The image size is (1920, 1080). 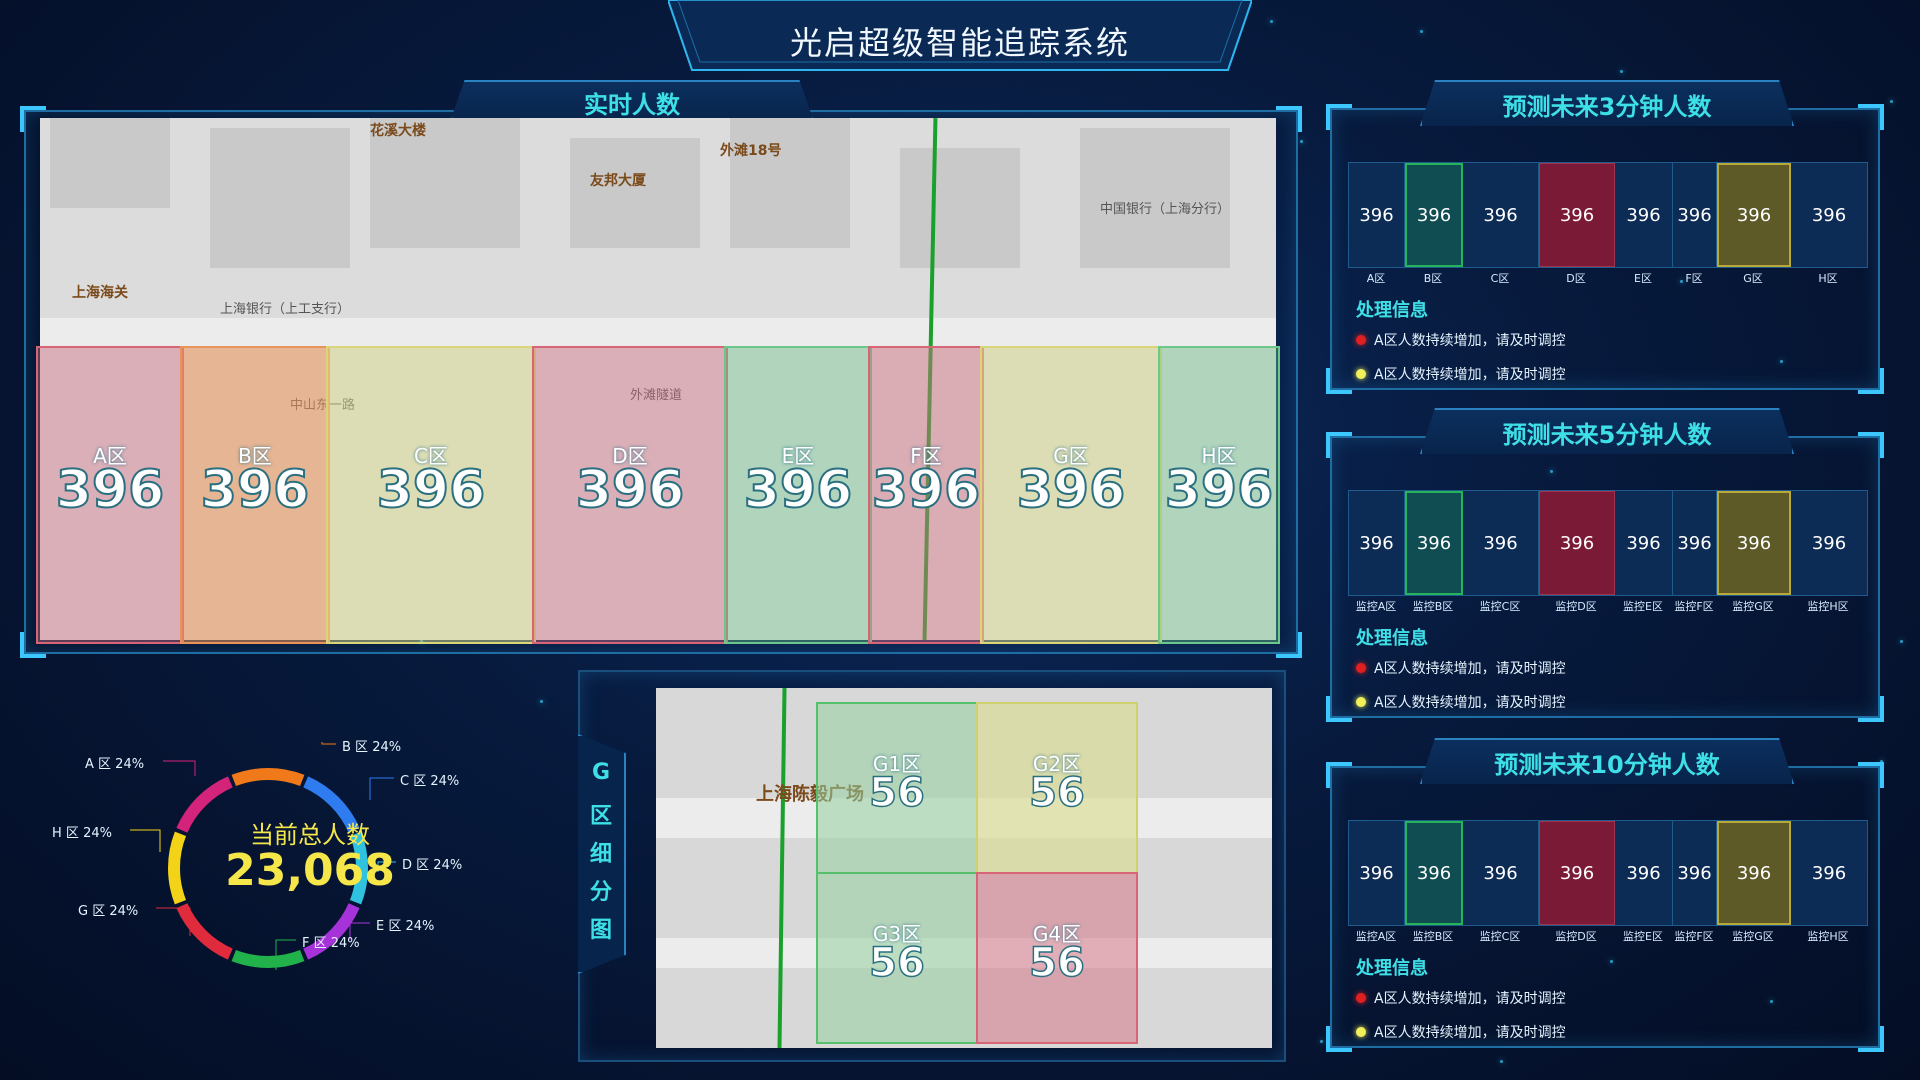 I want to click on donut-label-3: D 区 24%, so click(x=432, y=863).